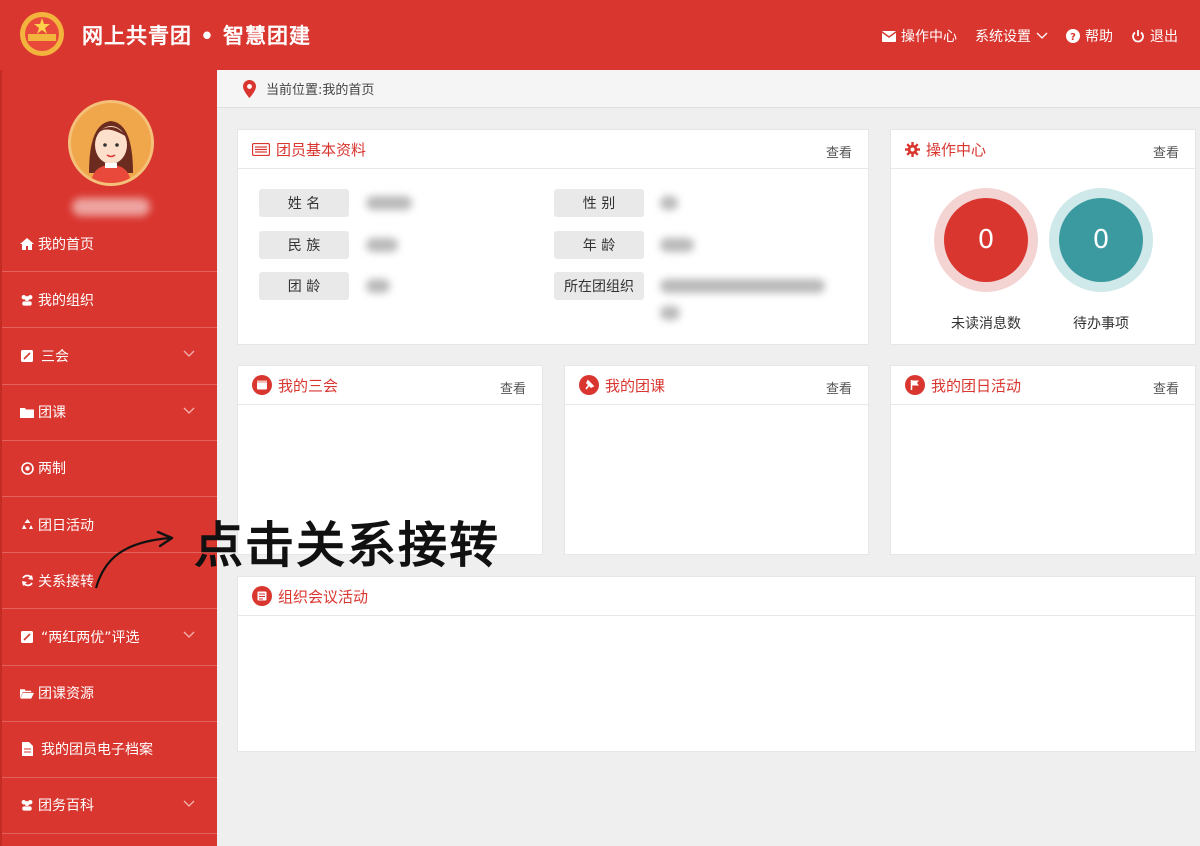  Describe the element at coordinates (742, 286) in the screenshot. I see `value-org-blurred` at that location.